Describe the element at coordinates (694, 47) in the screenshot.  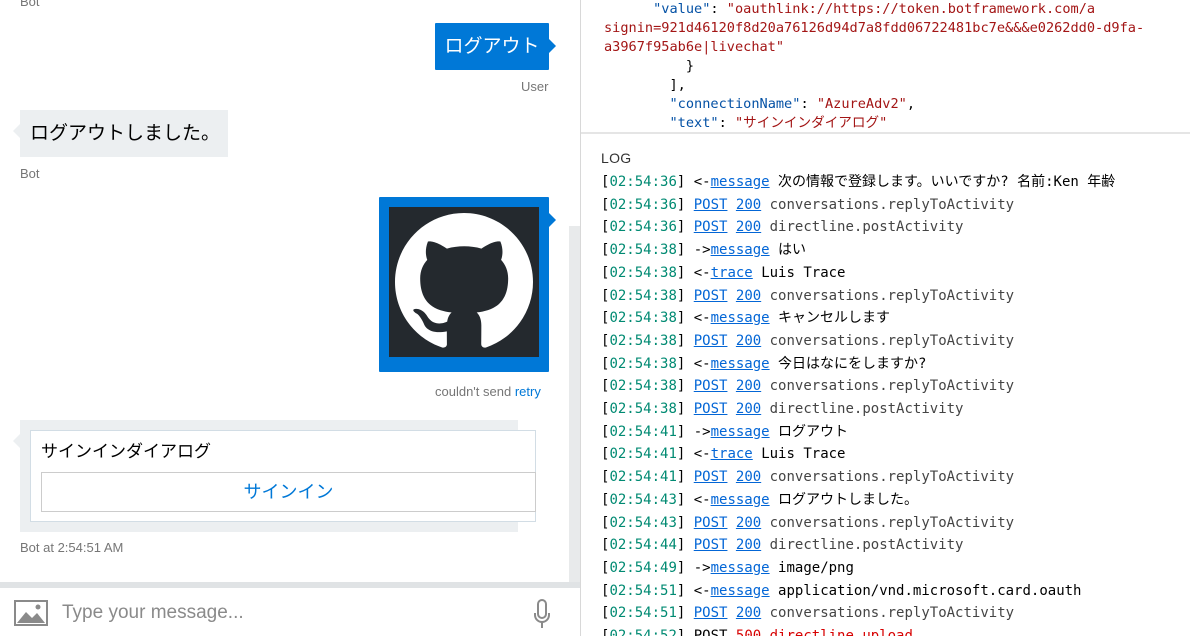
I see `json-line: a3967f95ab6e|livechat"` at that location.